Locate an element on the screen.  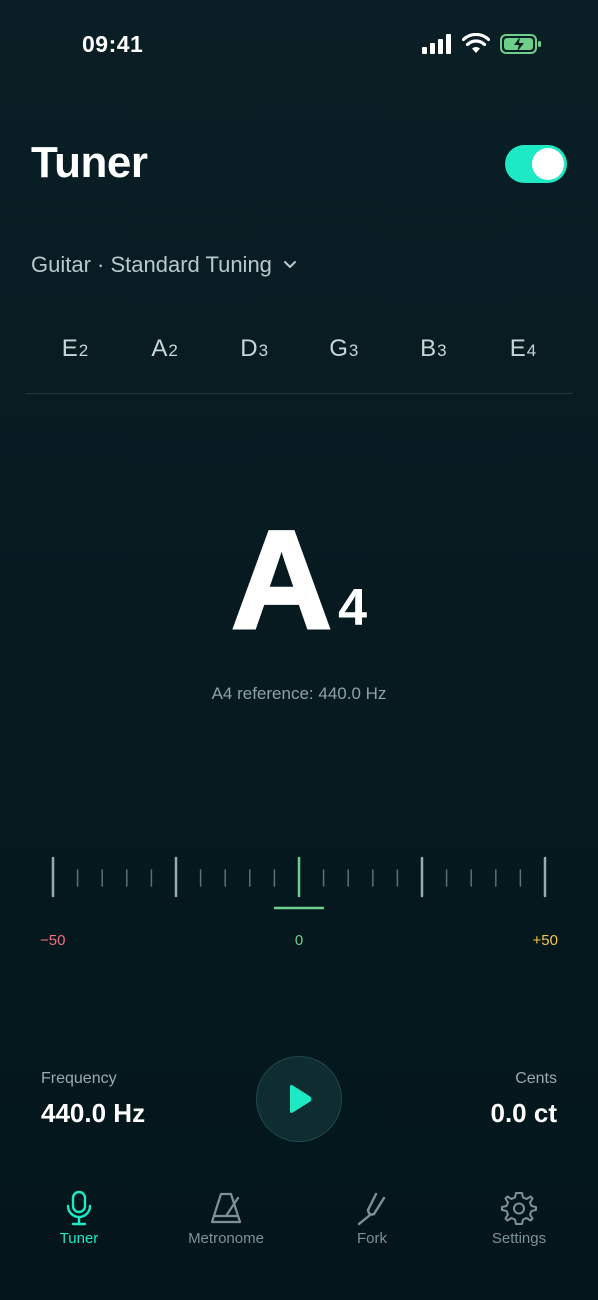
string-button: D3 is located at coordinates (254, 349).